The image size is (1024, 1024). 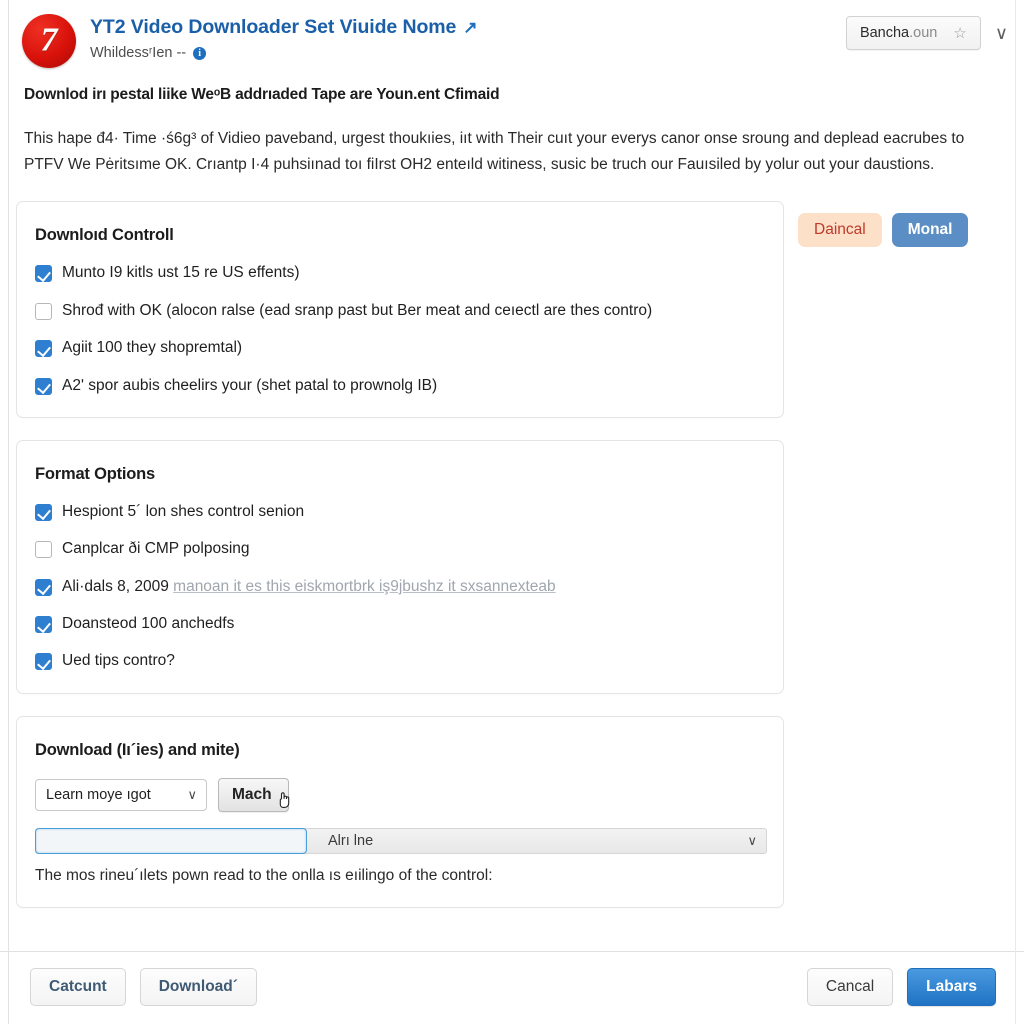 What do you see at coordinates (901, 987) in the screenshot?
I see `footer-right-actions: Cancal Labars` at bounding box center [901, 987].